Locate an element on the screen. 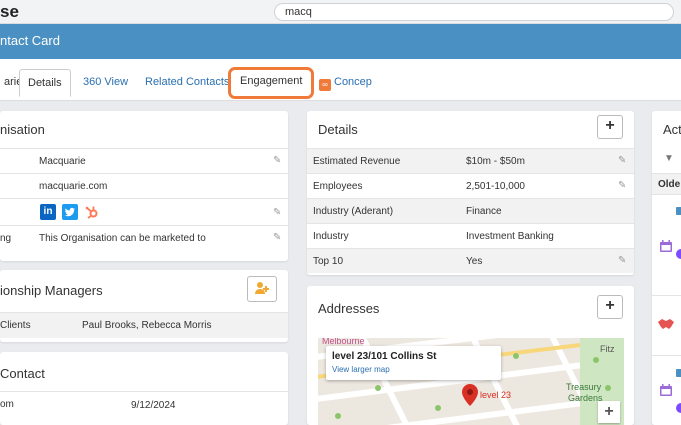  handshake-icon is located at coordinates (666, 323).